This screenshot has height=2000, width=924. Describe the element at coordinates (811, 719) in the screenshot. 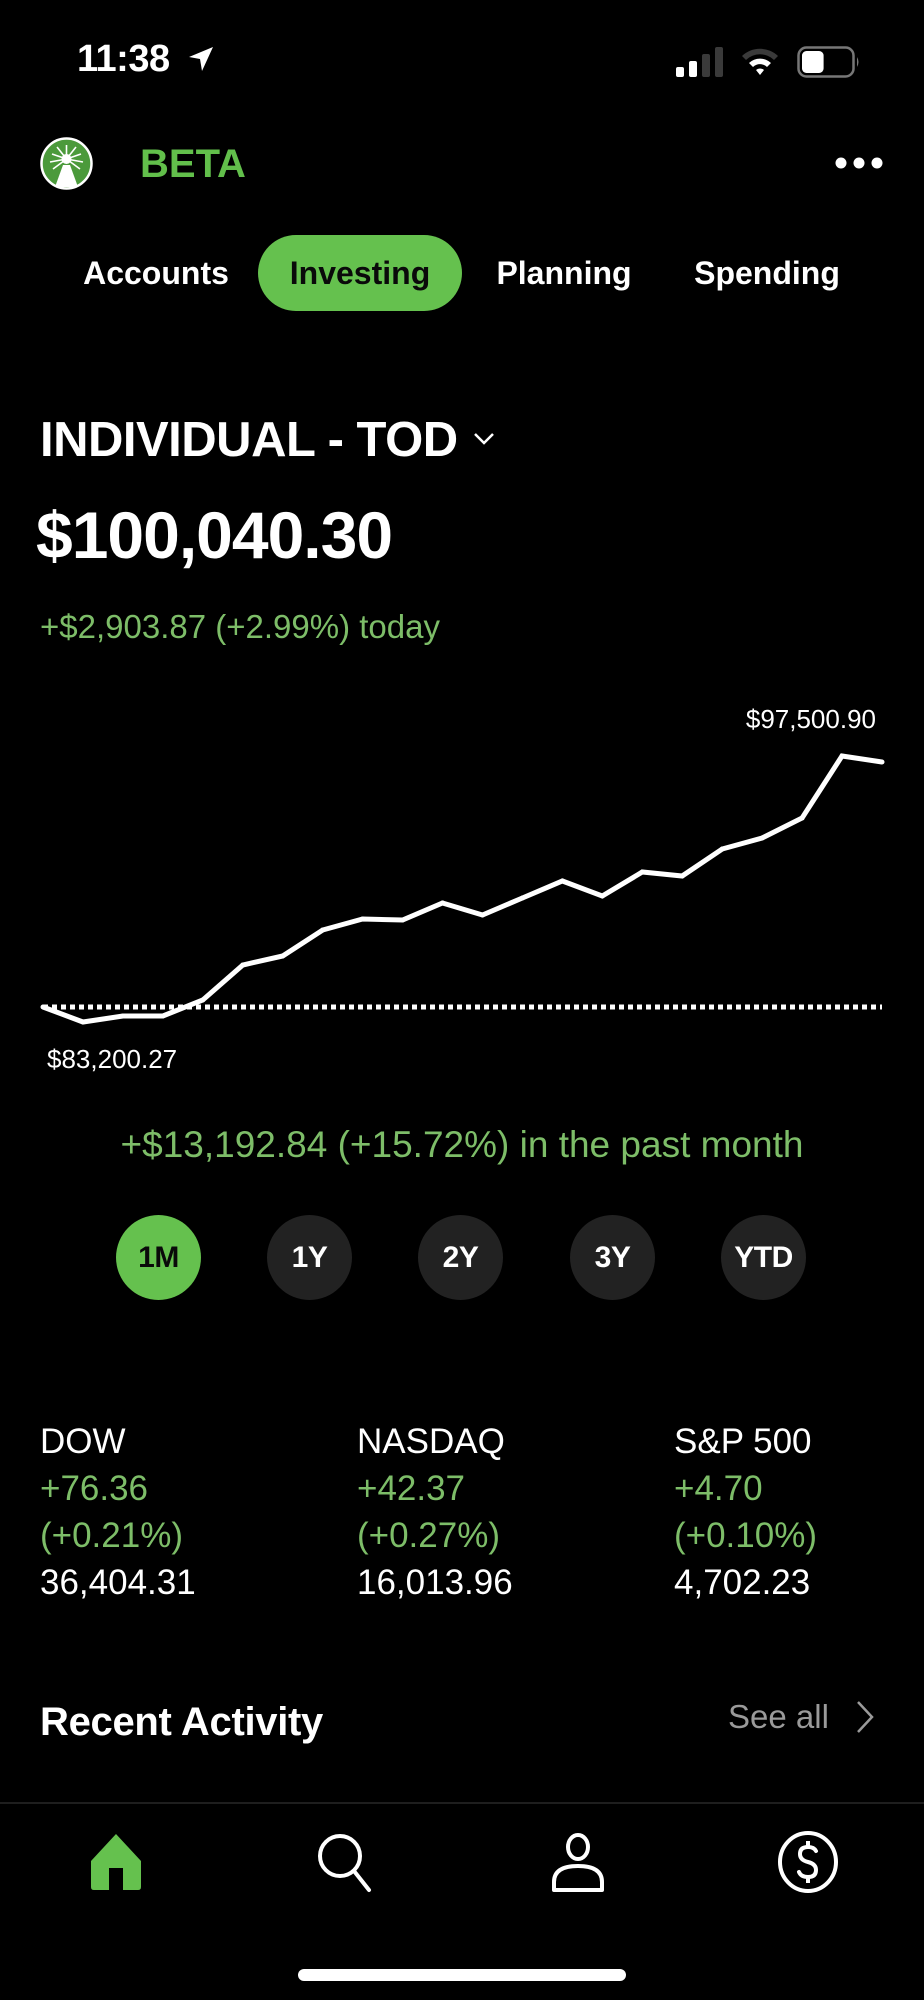

I see `chart-high-label: $97,500.90` at that location.